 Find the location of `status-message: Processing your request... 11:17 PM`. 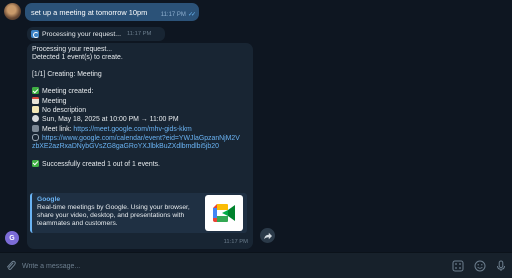

status-message: Processing your request... 11:17 PM is located at coordinates (96, 34).